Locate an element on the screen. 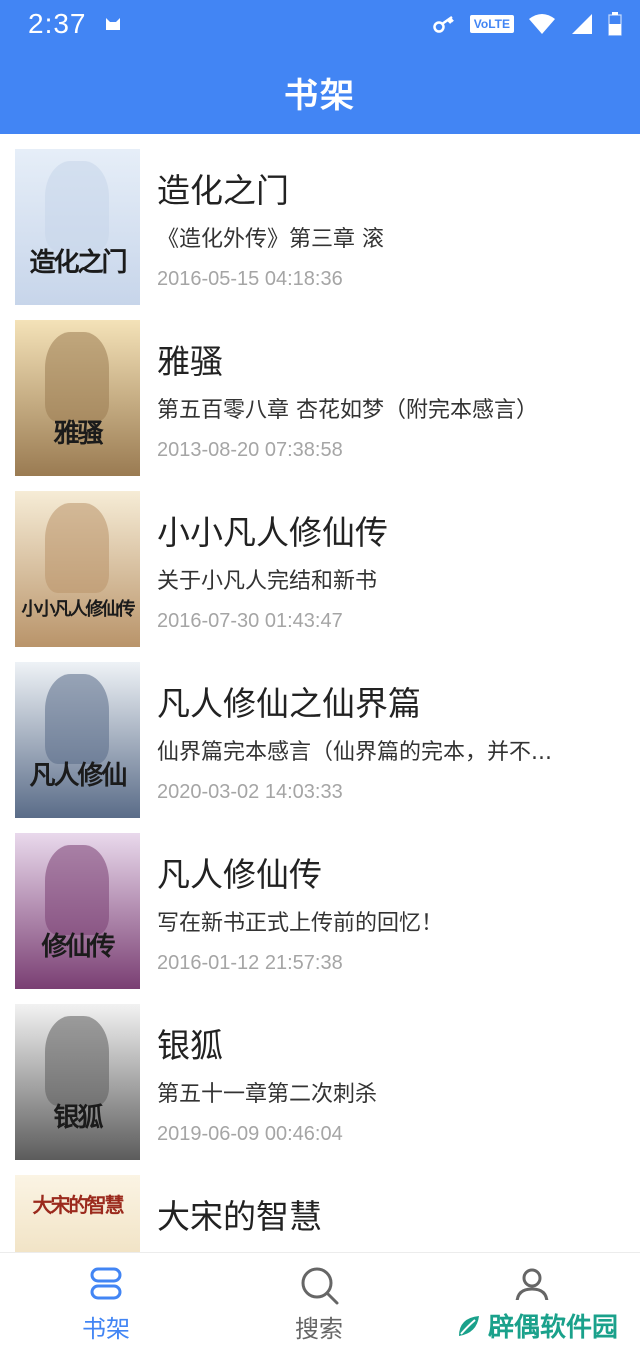 The height and width of the screenshot is (1352, 640). book-cover: 小小凡人修仙传 is located at coordinates (77, 569).